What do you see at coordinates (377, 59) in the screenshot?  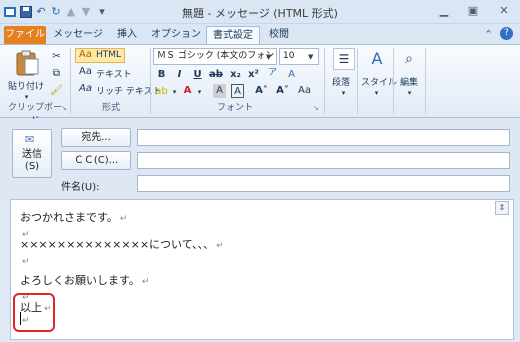 I see `styles-icon: A` at bounding box center [377, 59].